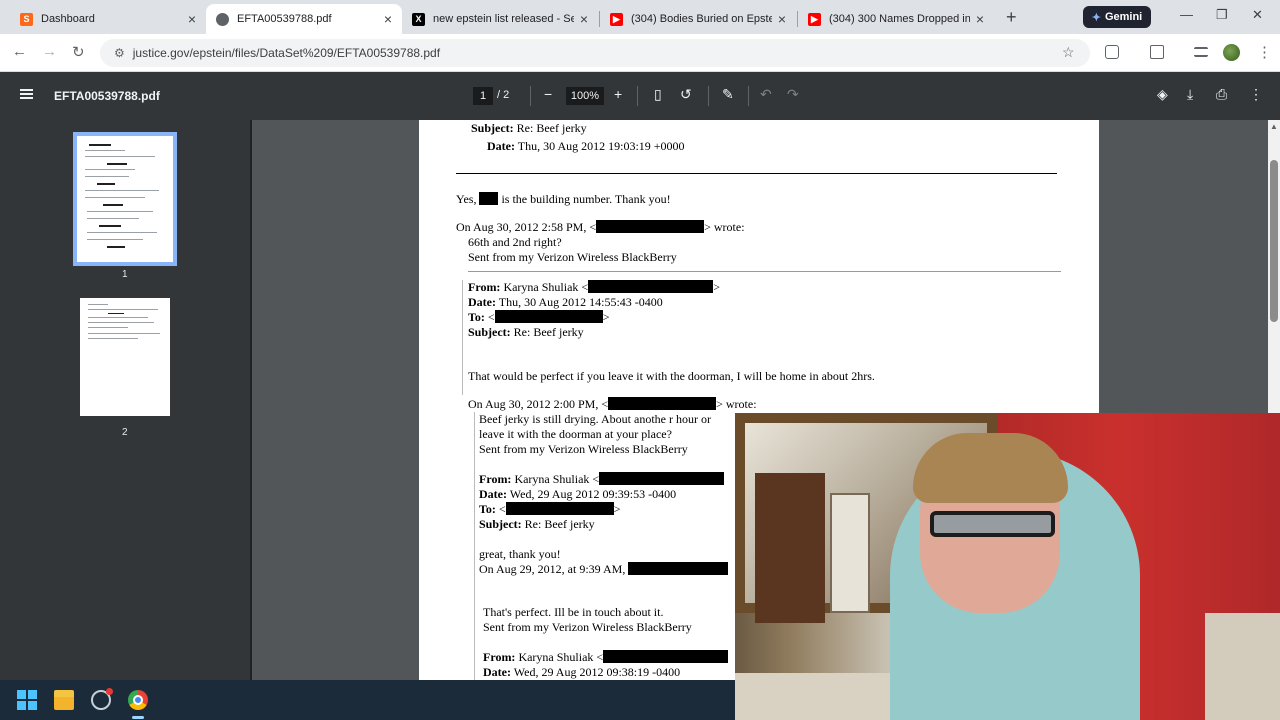 Image resolution: width=1280 pixels, height=720 pixels. Describe the element at coordinates (790, 548) in the screenshot. I see `cabinet` at that location.